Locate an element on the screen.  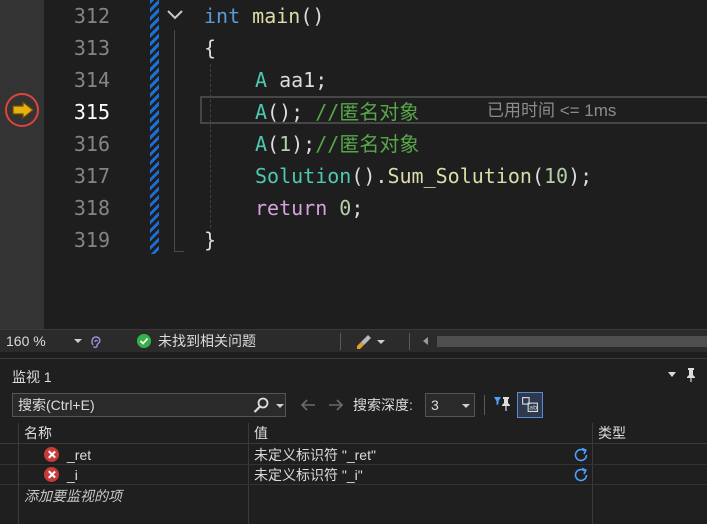
horizontal-scrollbar-thumb is located at coordinates (572, 341).